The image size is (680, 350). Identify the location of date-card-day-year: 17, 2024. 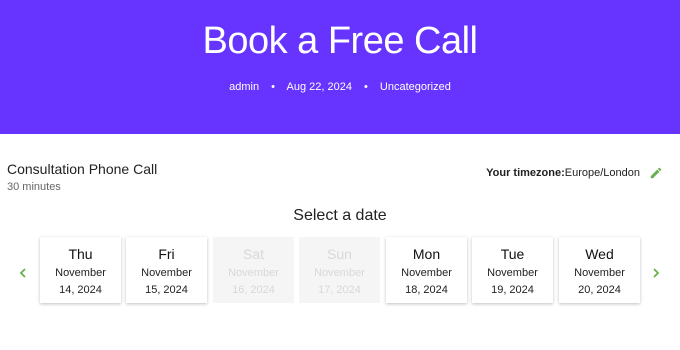
(339, 290).